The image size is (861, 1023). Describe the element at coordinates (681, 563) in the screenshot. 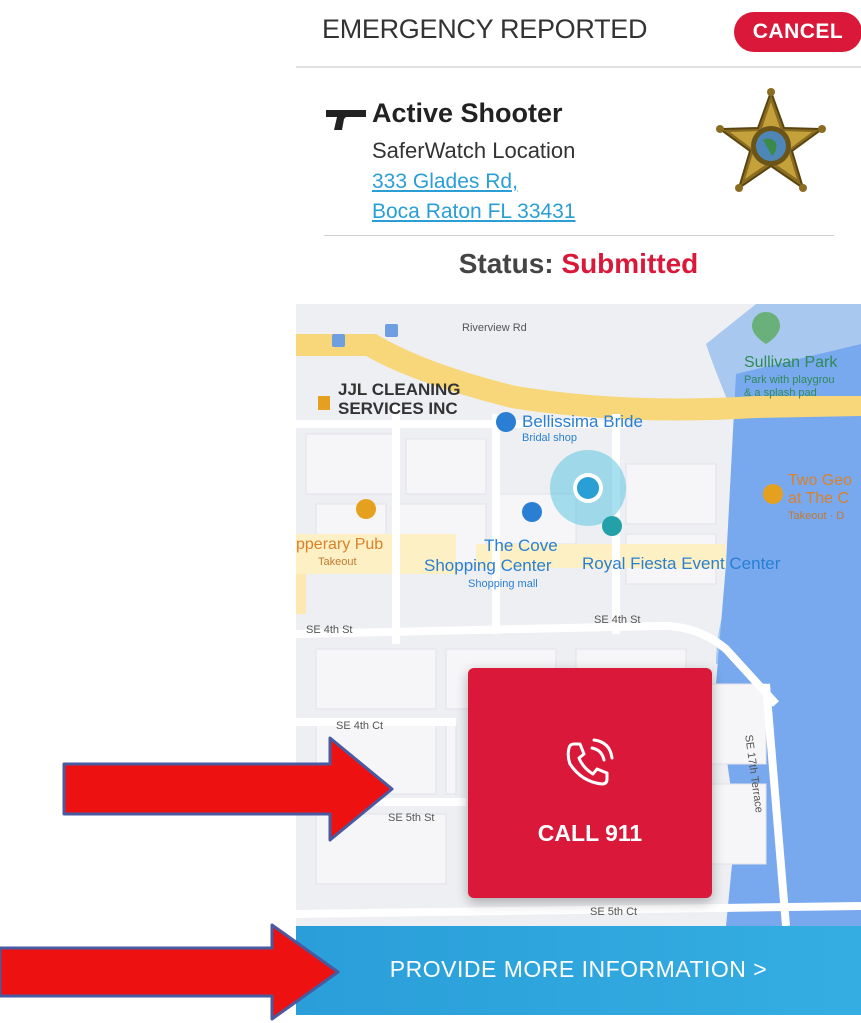

I see `poi-label: Royal Fiesta Event Center` at that location.